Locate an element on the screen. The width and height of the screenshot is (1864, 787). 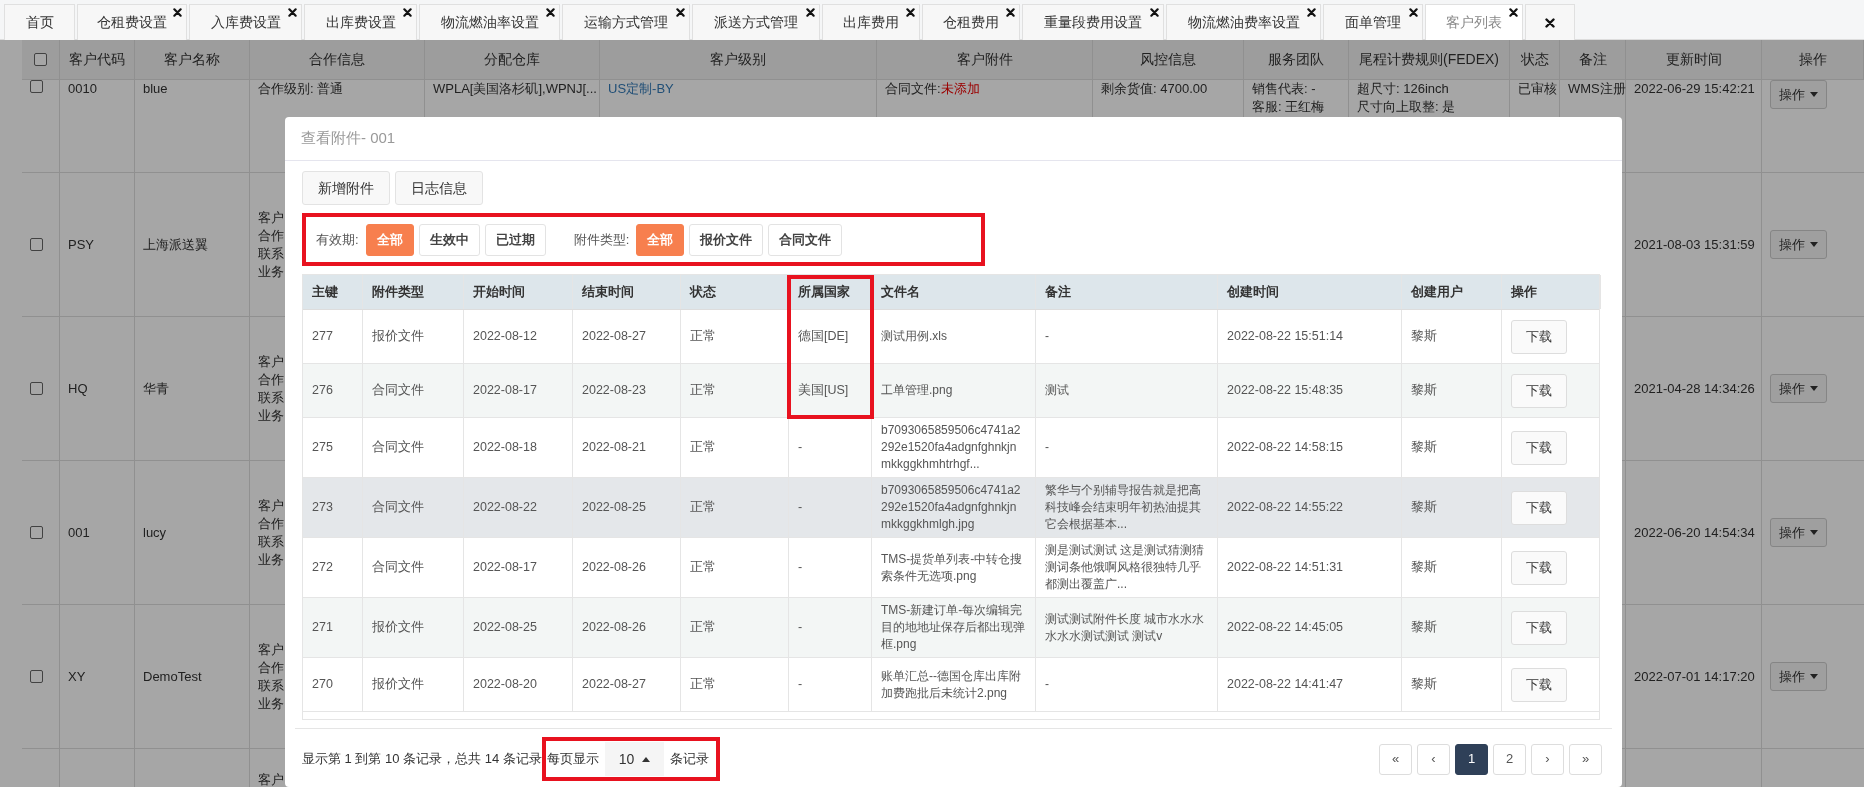
tab: 首页 is located at coordinates (39, 22).